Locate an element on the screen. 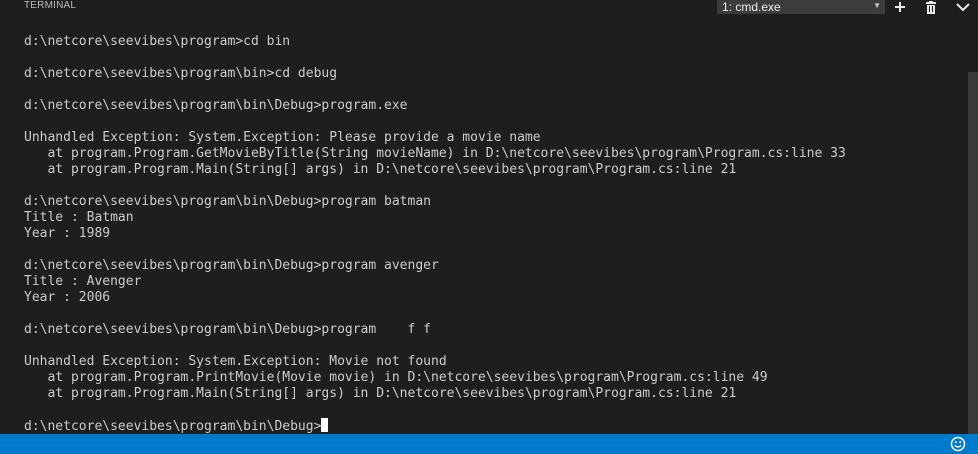  terminal-prompt: d:\netcore\seevibes\program\bin\Debug> is located at coordinates (173, 426).